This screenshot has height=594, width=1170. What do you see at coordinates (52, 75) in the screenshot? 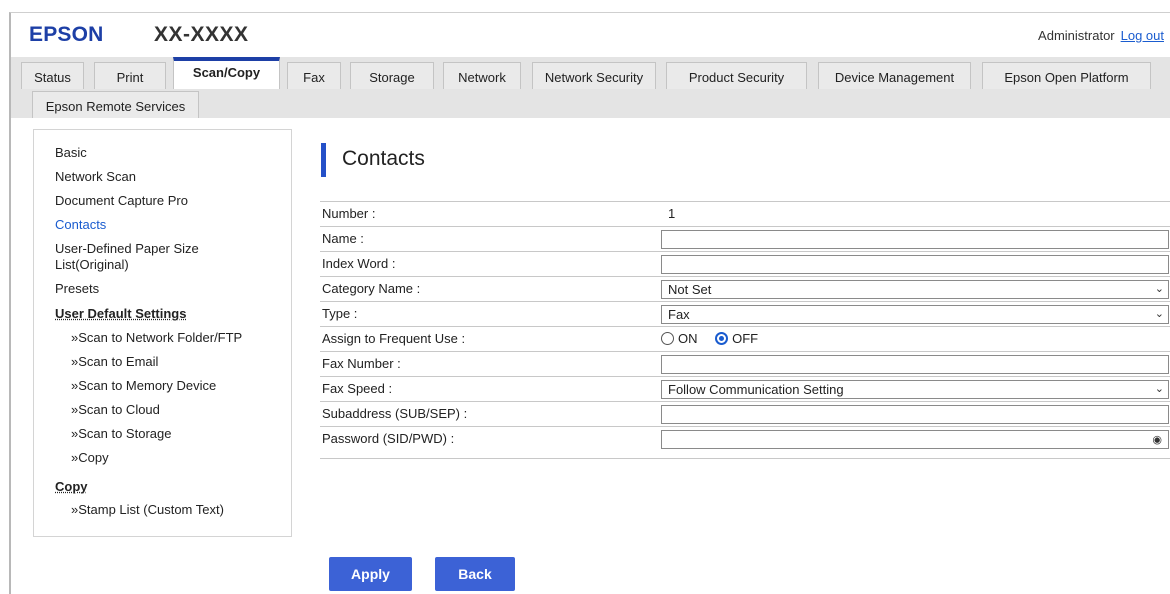
I see `tab-status: Status` at bounding box center [52, 75].